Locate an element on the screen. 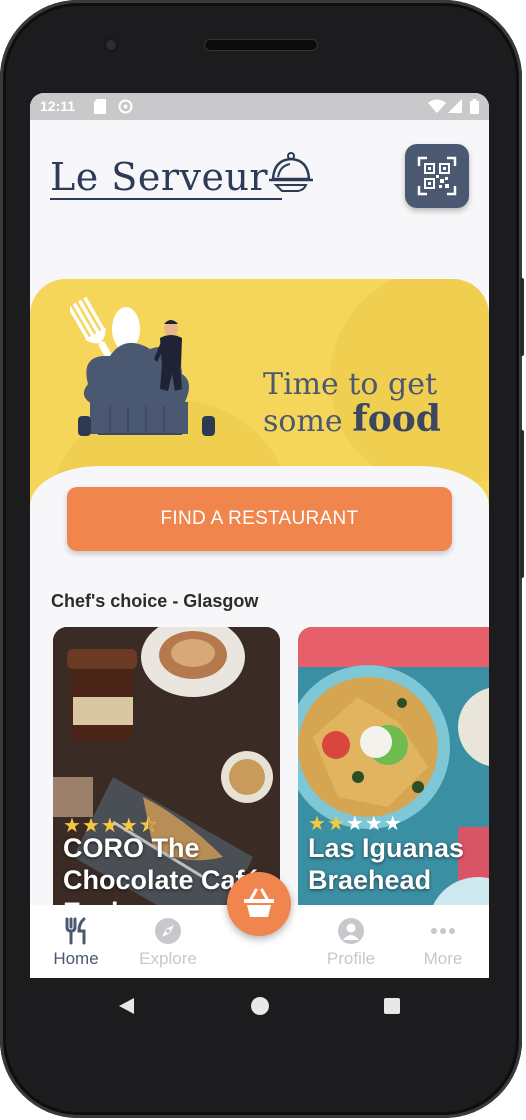  card-image is located at coordinates (393, 787).